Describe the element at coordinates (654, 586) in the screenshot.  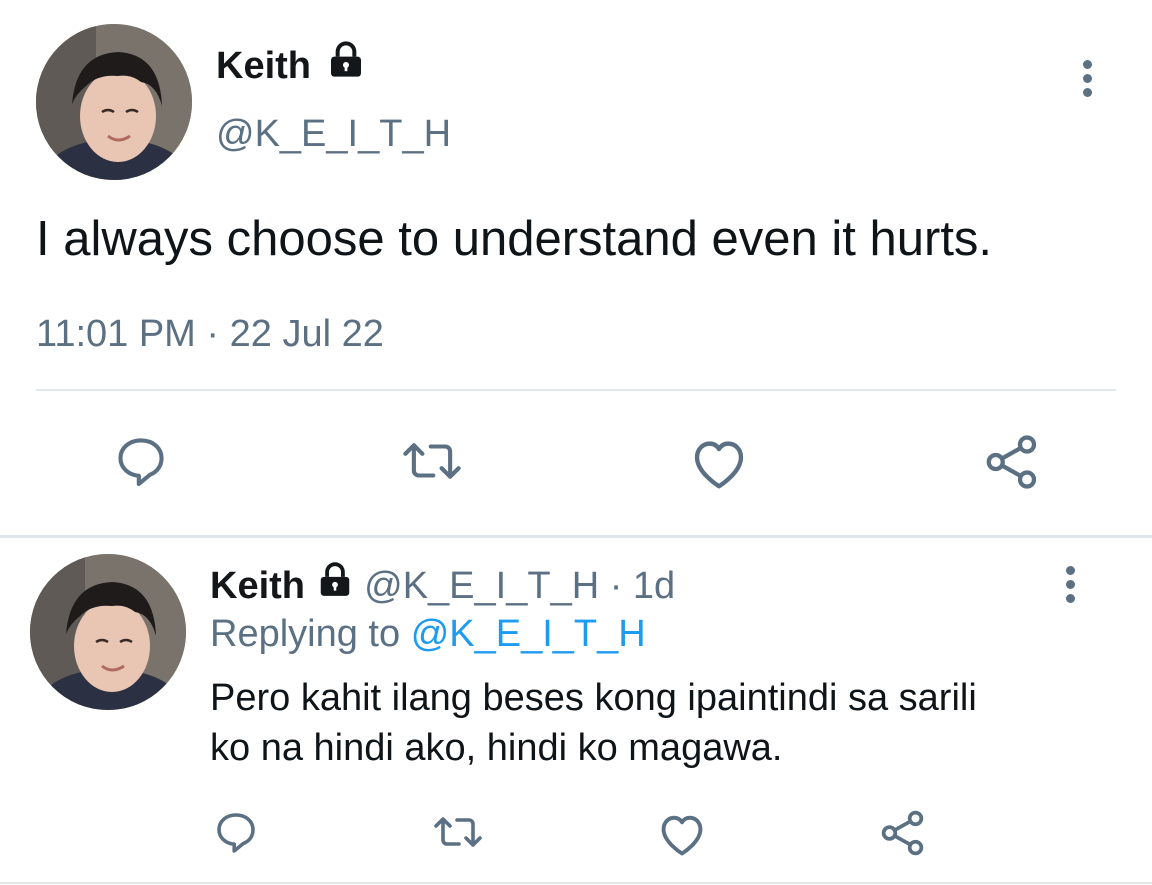
I see `reply-age: 1d` at that location.